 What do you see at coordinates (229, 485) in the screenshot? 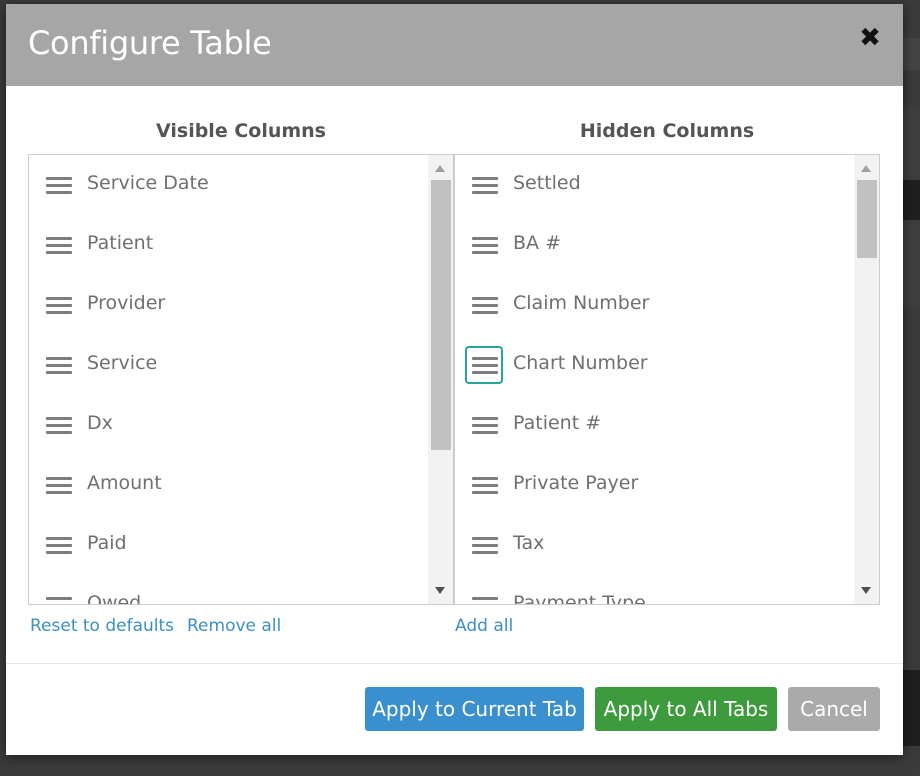
I see `list-item: Amount` at bounding box center [229, 485].